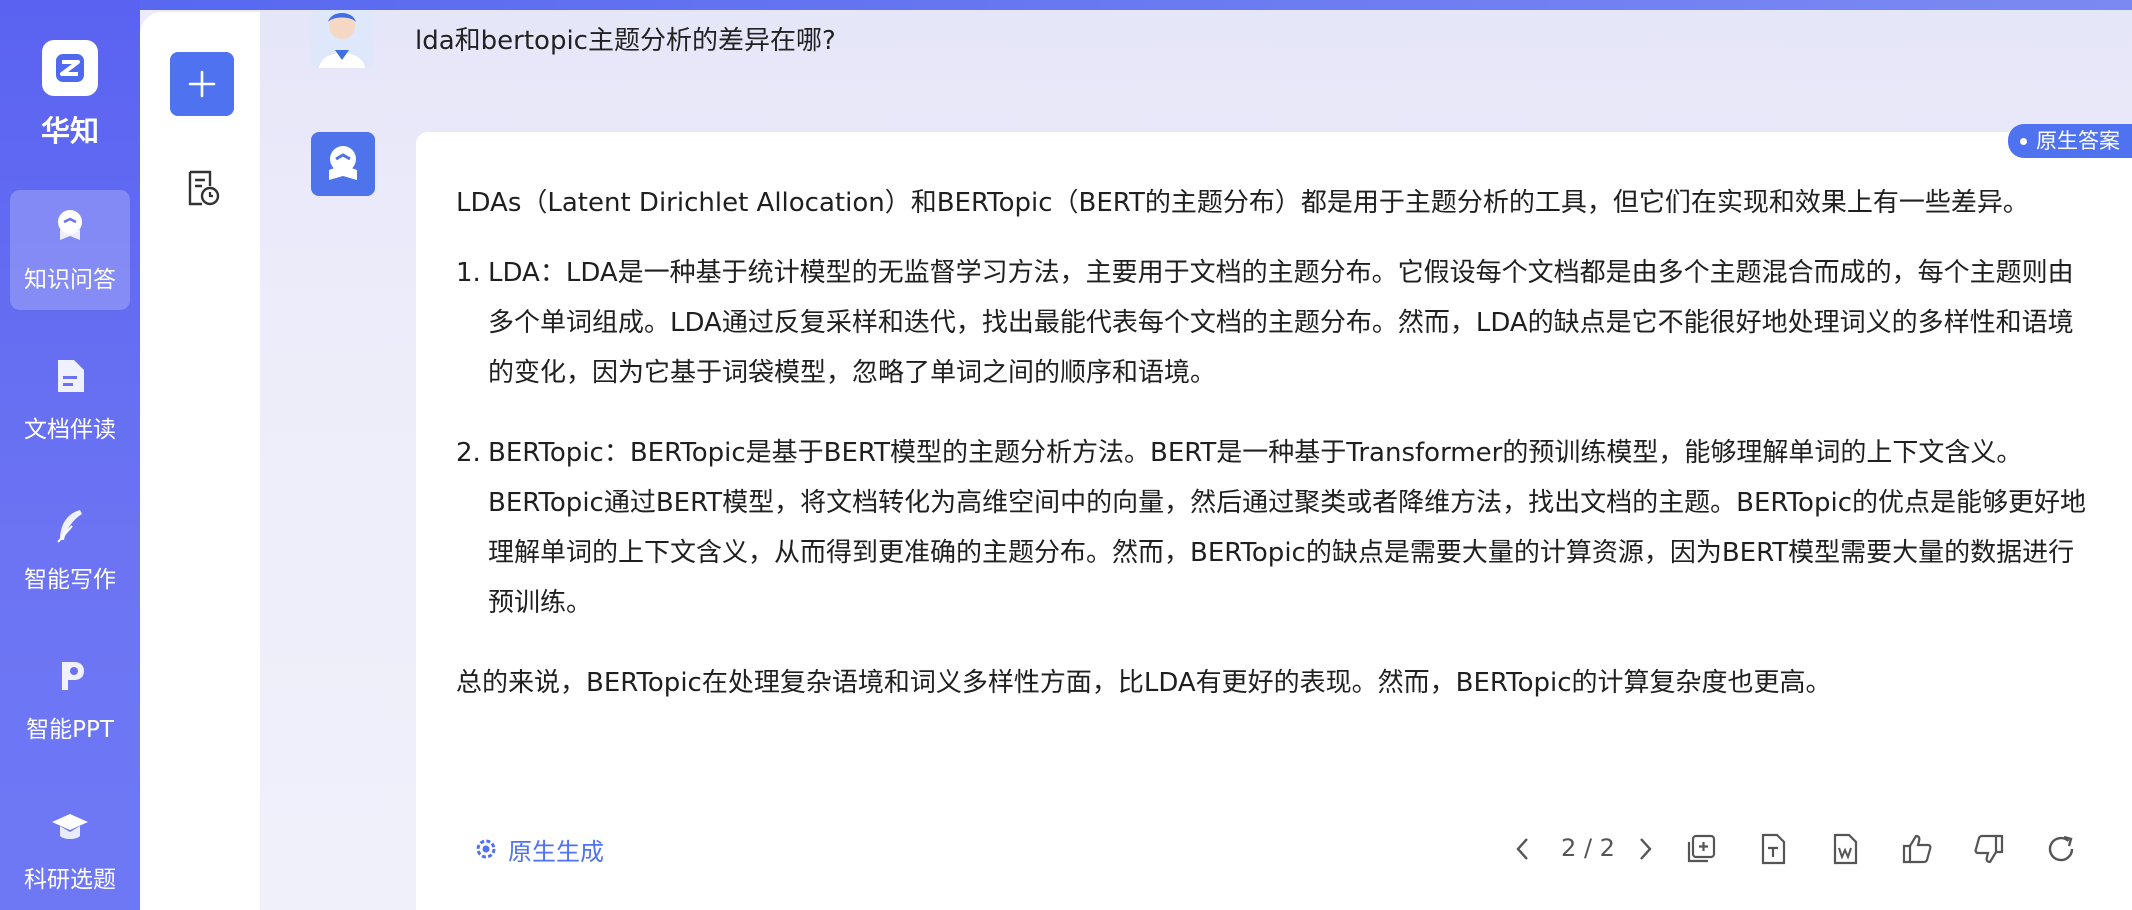  I want to click on nav-label: 科研选题, so click(70, 880).